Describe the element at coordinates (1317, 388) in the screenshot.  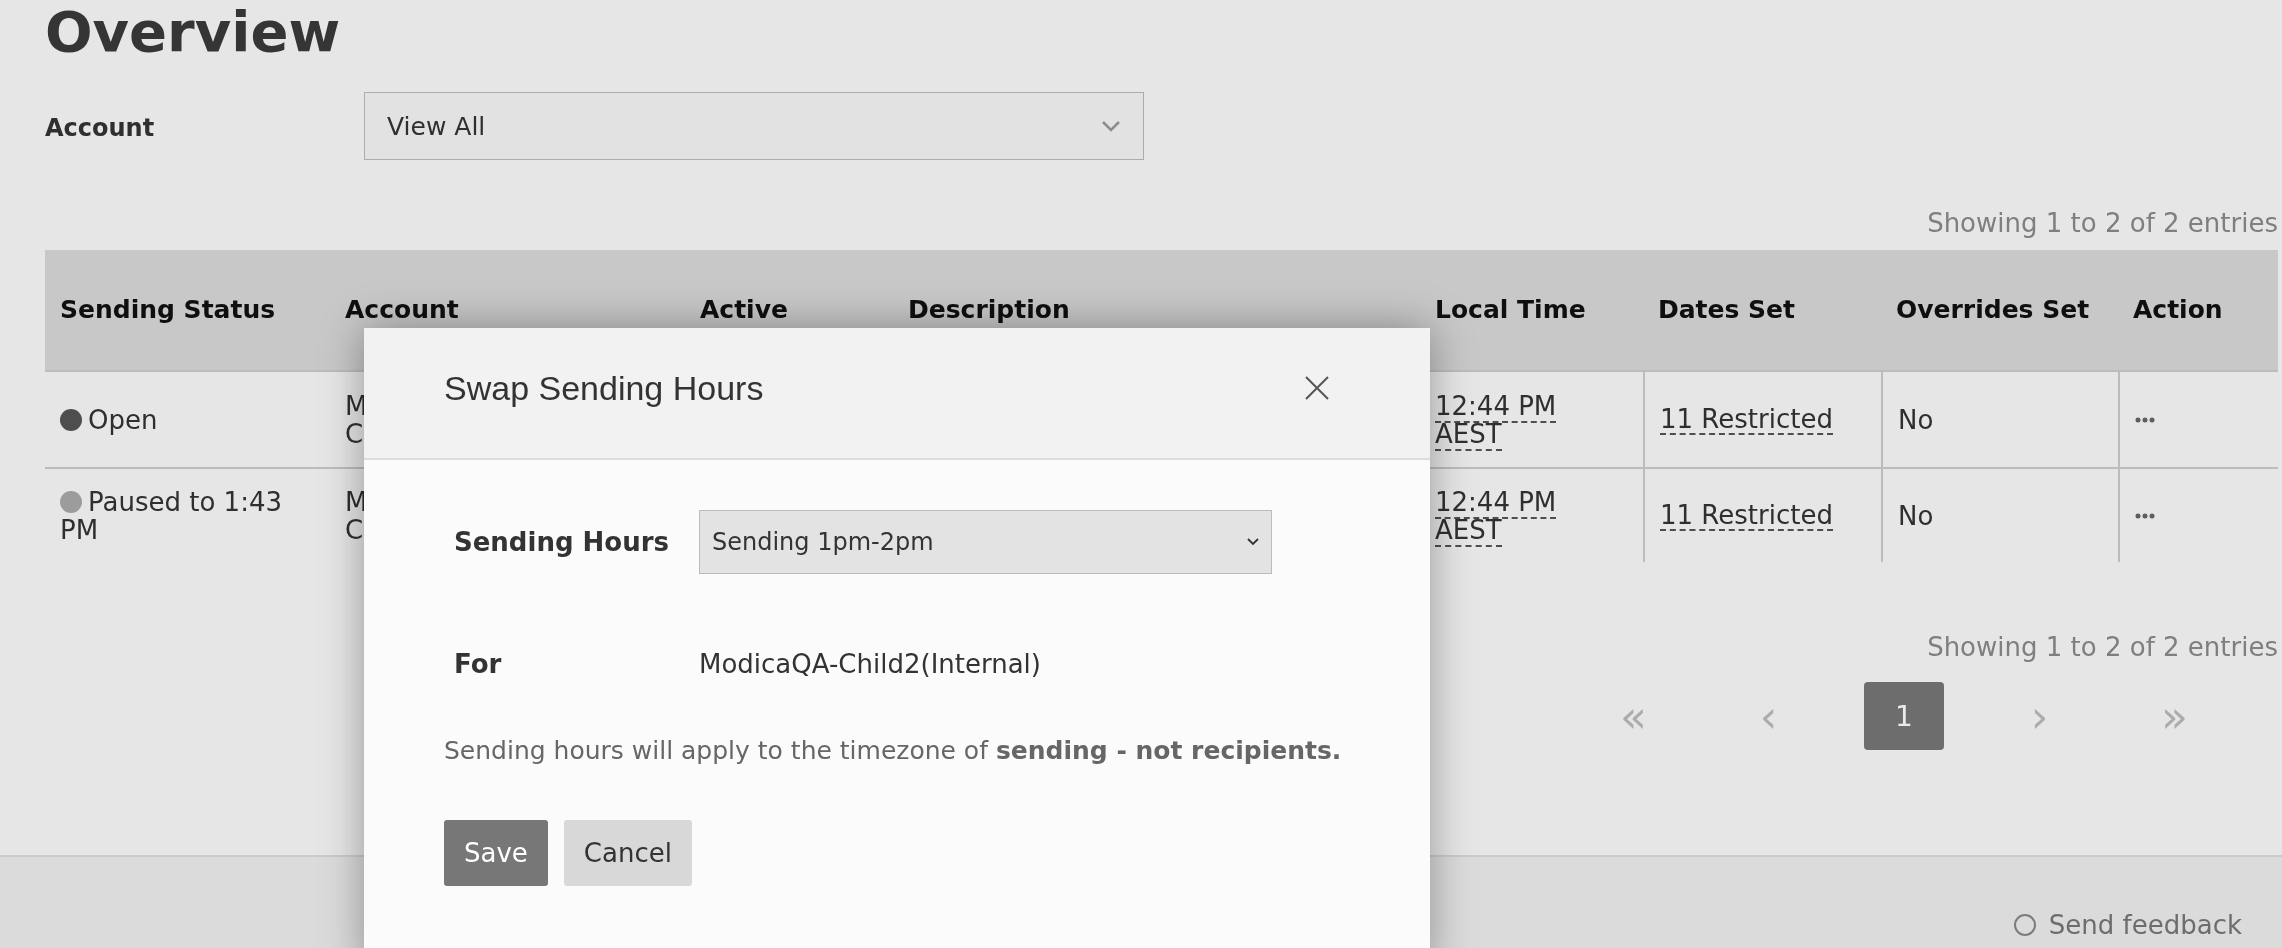
I see `close-icon` at that location.